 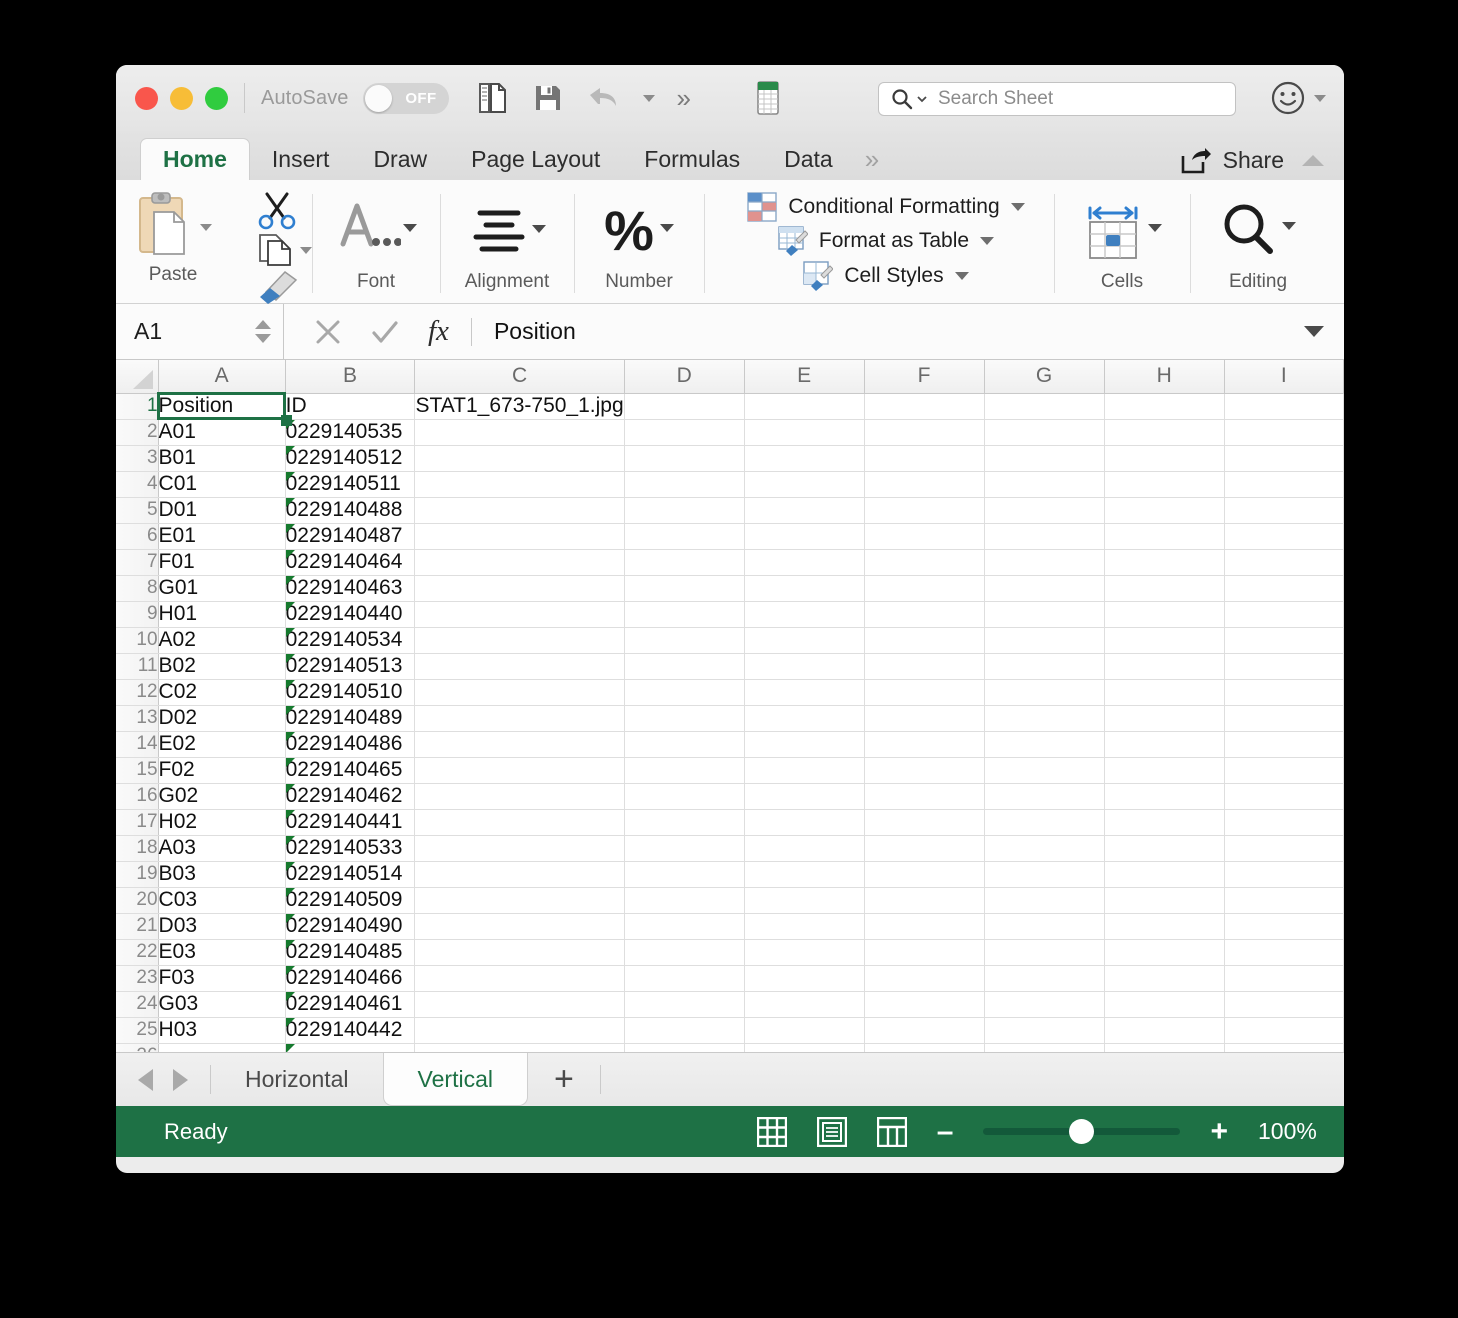 I want to click on copy-dropdown-caret, so click(x=306, y=250).